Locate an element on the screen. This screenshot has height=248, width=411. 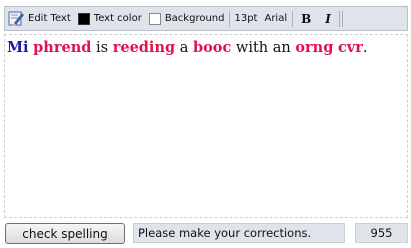
misspelled-word: booc is located at coordinates (212, 47).